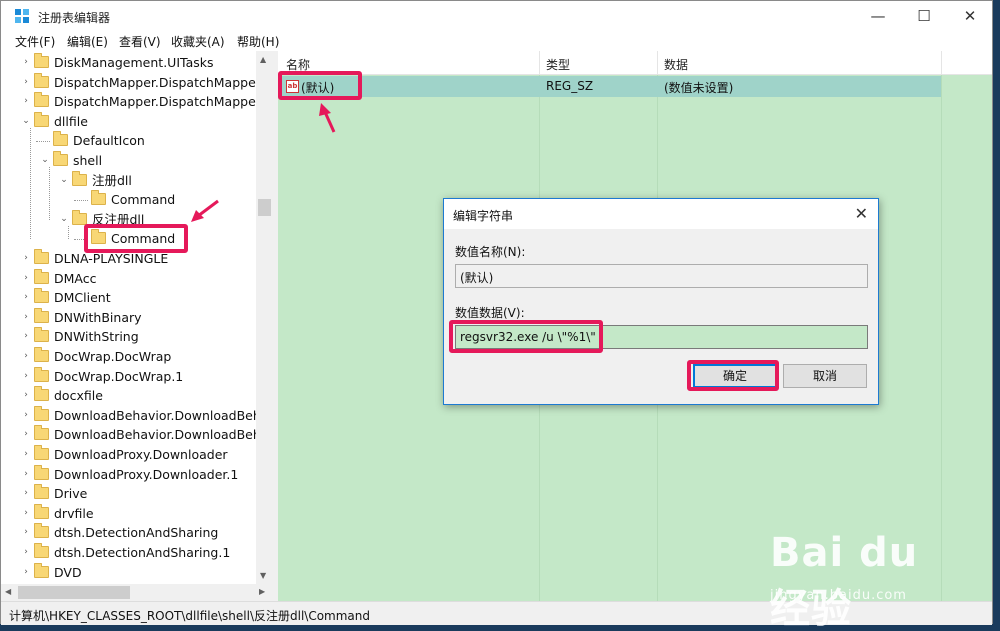  Describe the element at coordinates (74, 592) in the screenshot. I see `tree-horizontal-scroll-thumb` at that location.